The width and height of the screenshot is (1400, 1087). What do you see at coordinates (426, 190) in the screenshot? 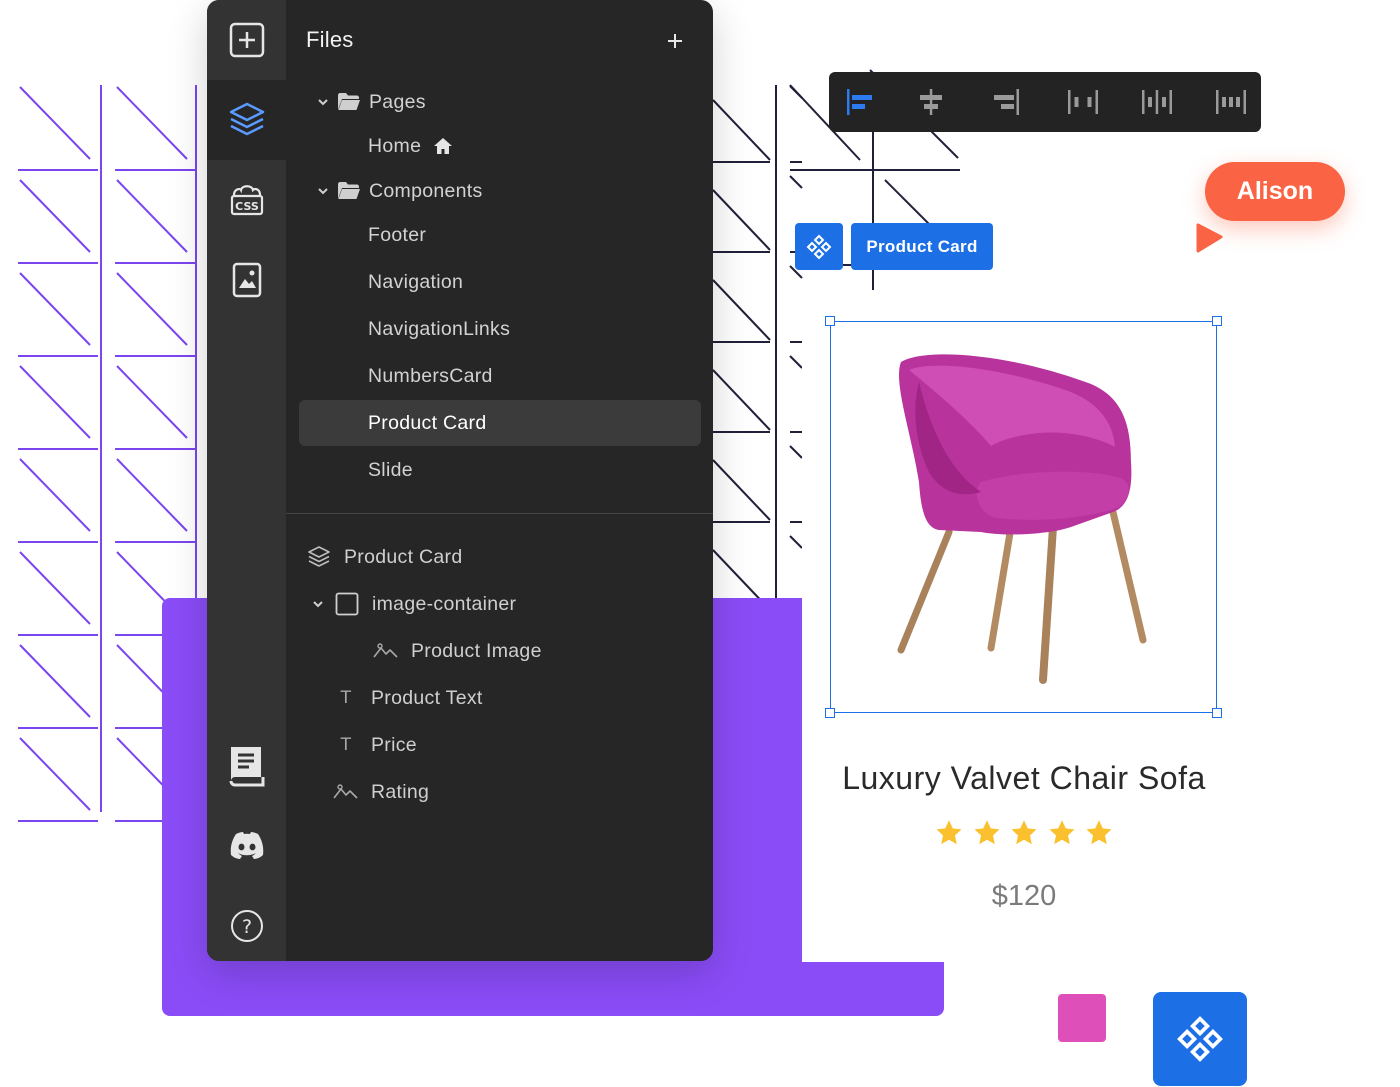
I see `tree-label: Components` at bounding box center [426, 190].